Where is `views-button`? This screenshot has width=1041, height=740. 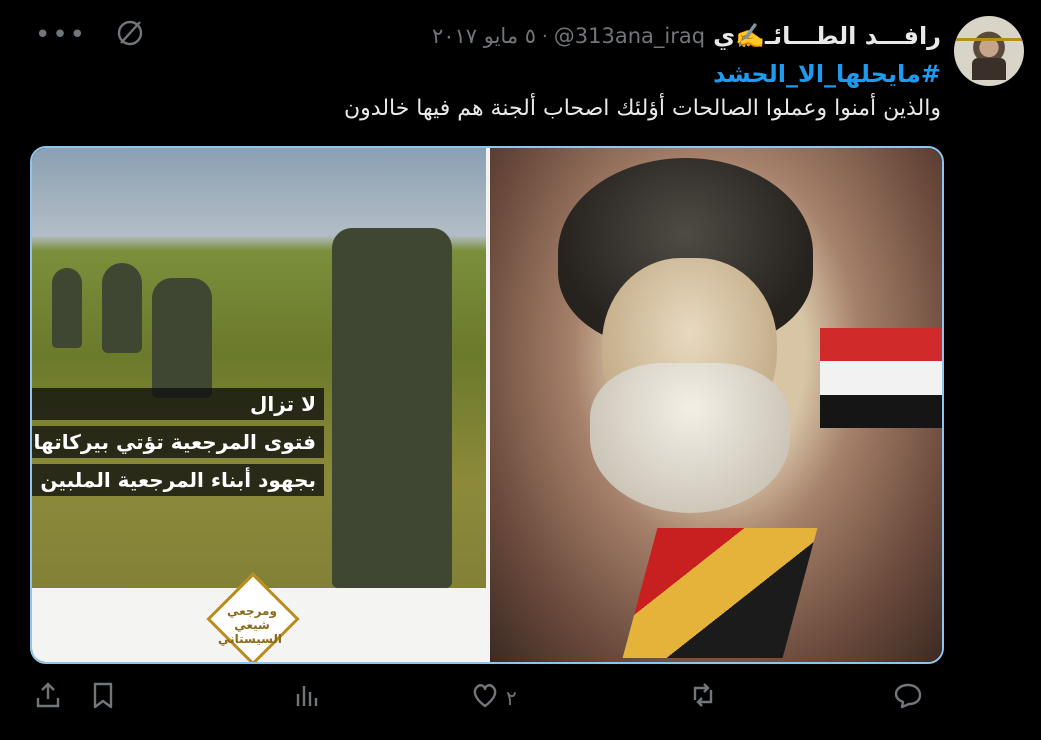 views-button is located at coordinates (307, 697).